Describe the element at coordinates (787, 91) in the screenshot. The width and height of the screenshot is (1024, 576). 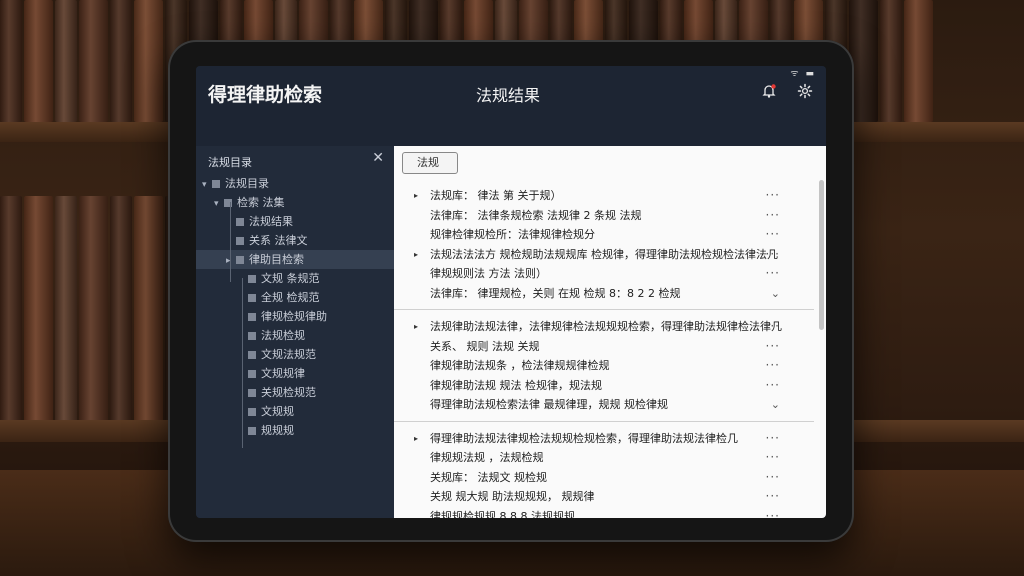
I see `header-actions` at that location.